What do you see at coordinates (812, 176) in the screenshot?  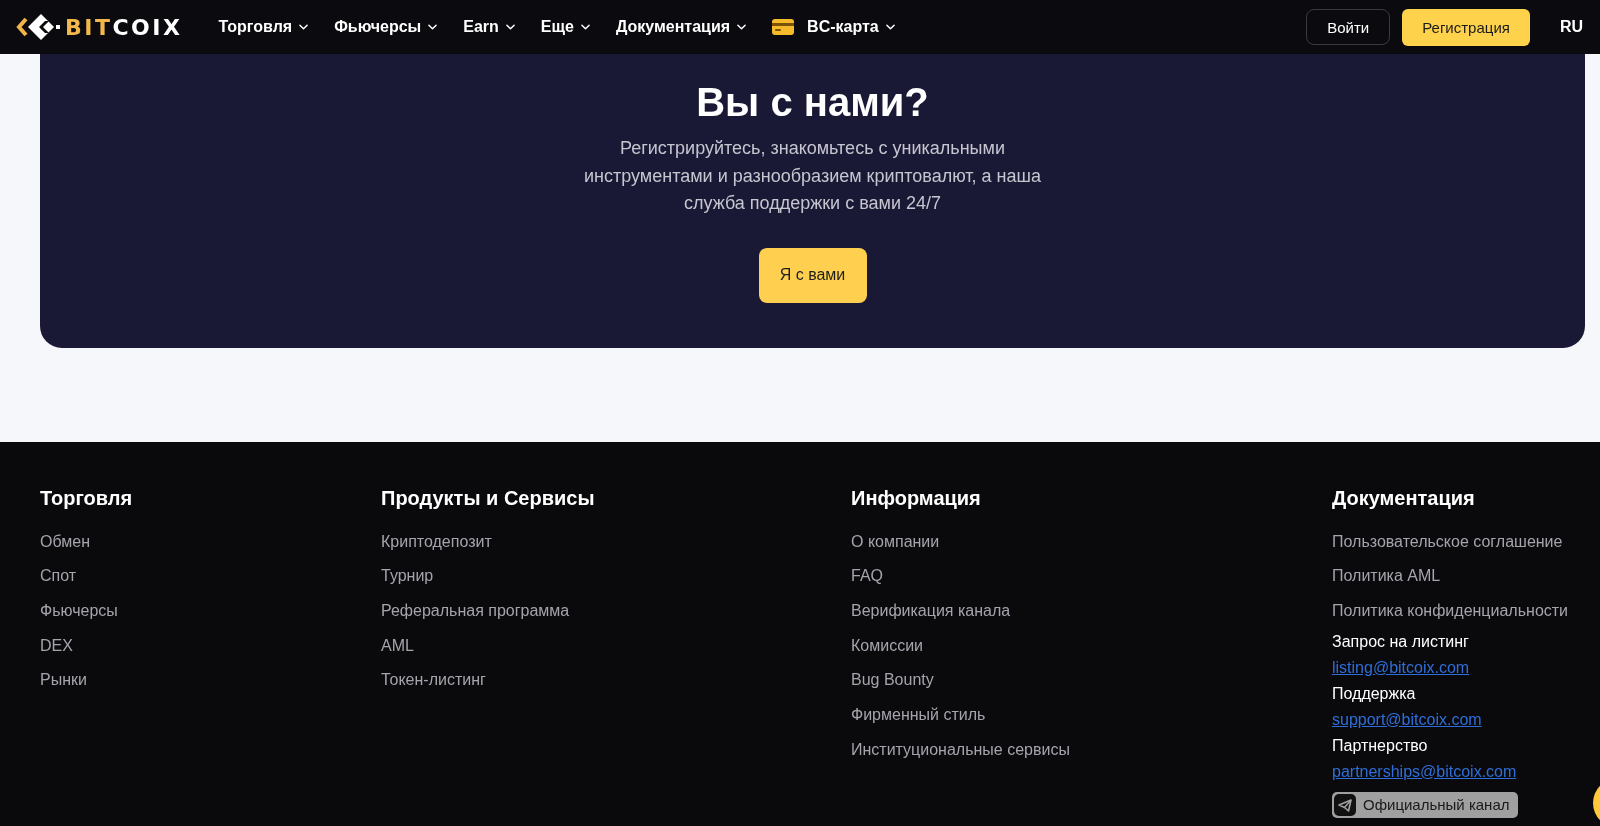 I see `cta-description: Регистрируйтесь, знакомьтесь с уникальными инструментами и разнообразием криптовалют, а наша служба поддержки с вами 24/7` at bounding box center [812, 176].